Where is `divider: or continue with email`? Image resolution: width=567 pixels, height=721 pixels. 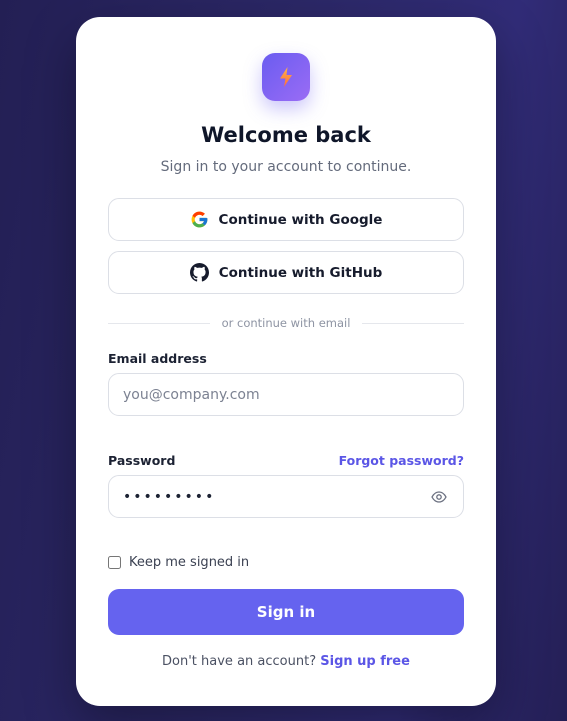
divider: or continue with email is located at coordinates (286, 323).